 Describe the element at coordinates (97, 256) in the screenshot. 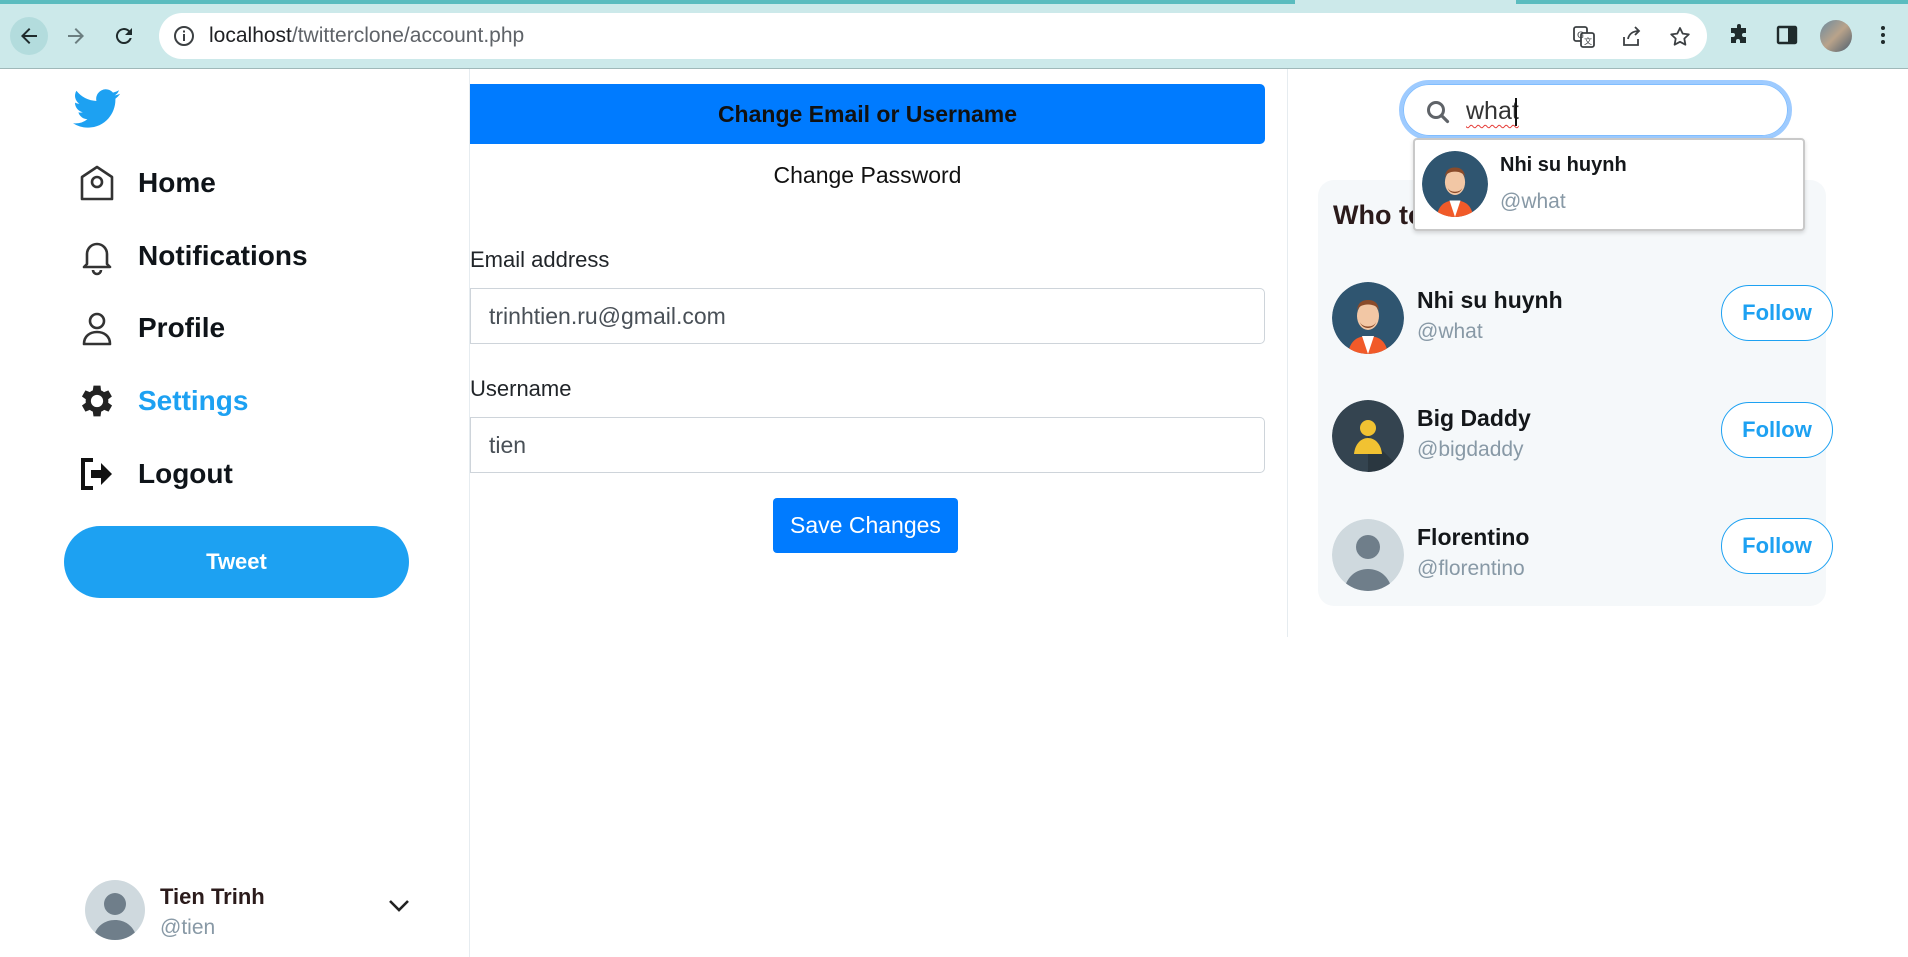

I see `bell-icon` at that location.